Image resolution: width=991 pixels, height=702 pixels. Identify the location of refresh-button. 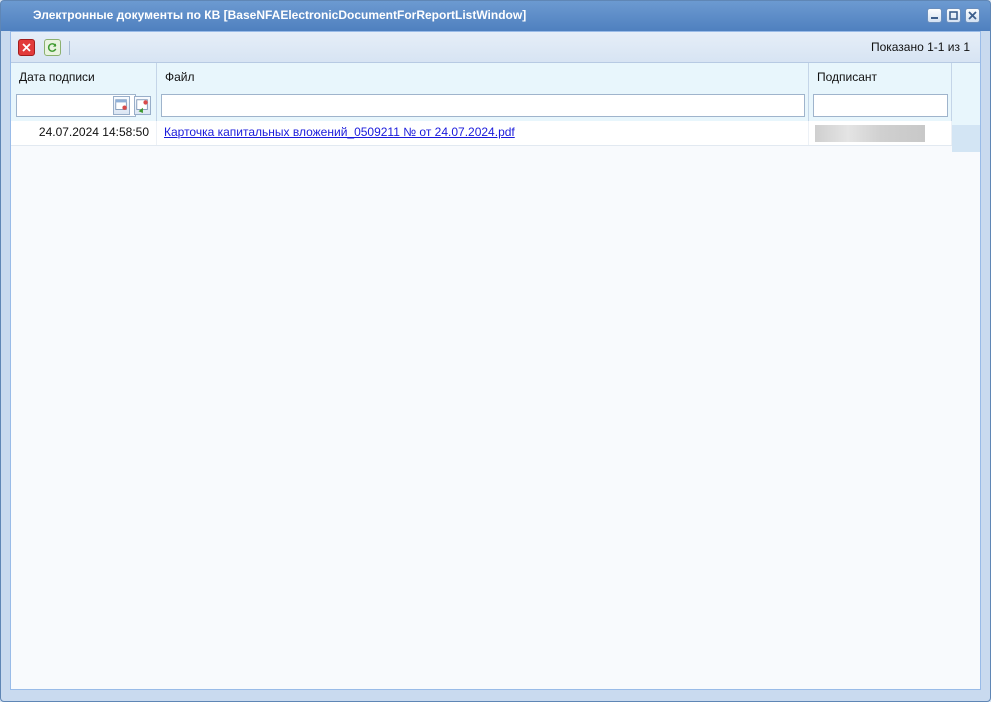
(52, 47).